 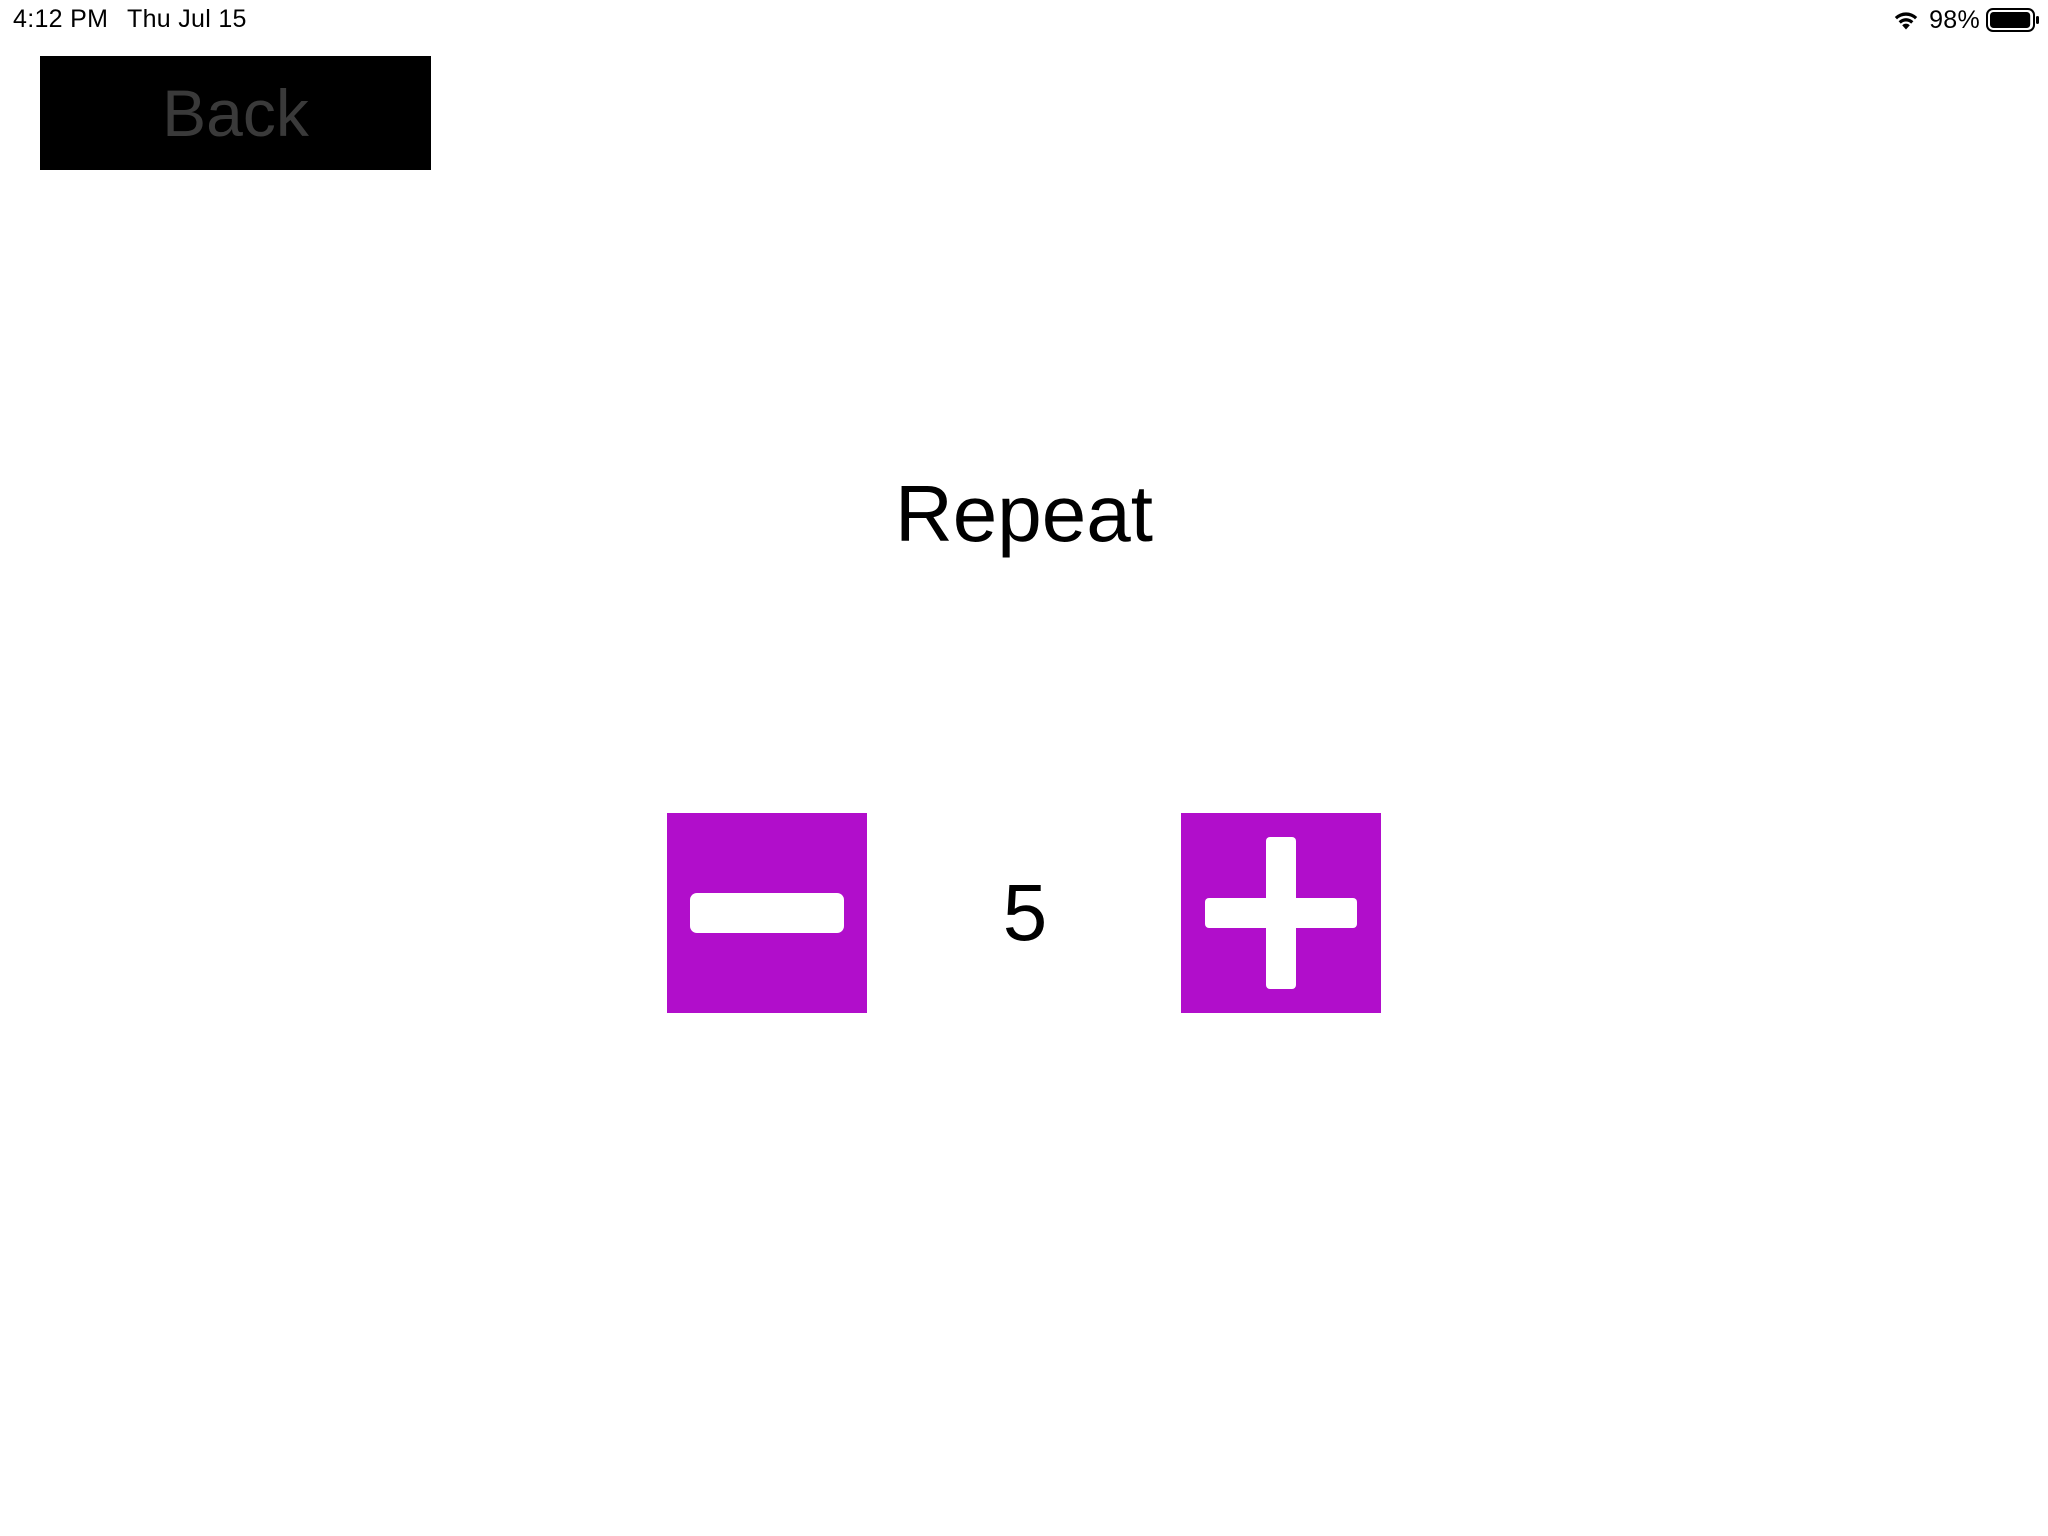 I want to click on repeat-count-value: 5, so click(x=1025, y=912).